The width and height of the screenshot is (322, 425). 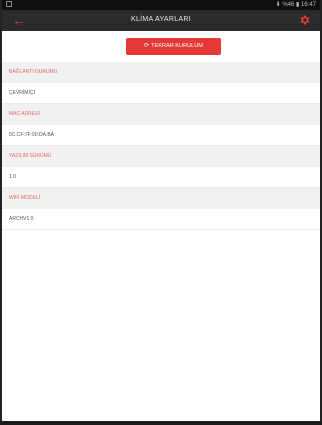 What do you see at coordinates (161, 219) in the screenshot?
I see `wifi-model-value: ARCHV1.0` at bounding box center [161, 219].